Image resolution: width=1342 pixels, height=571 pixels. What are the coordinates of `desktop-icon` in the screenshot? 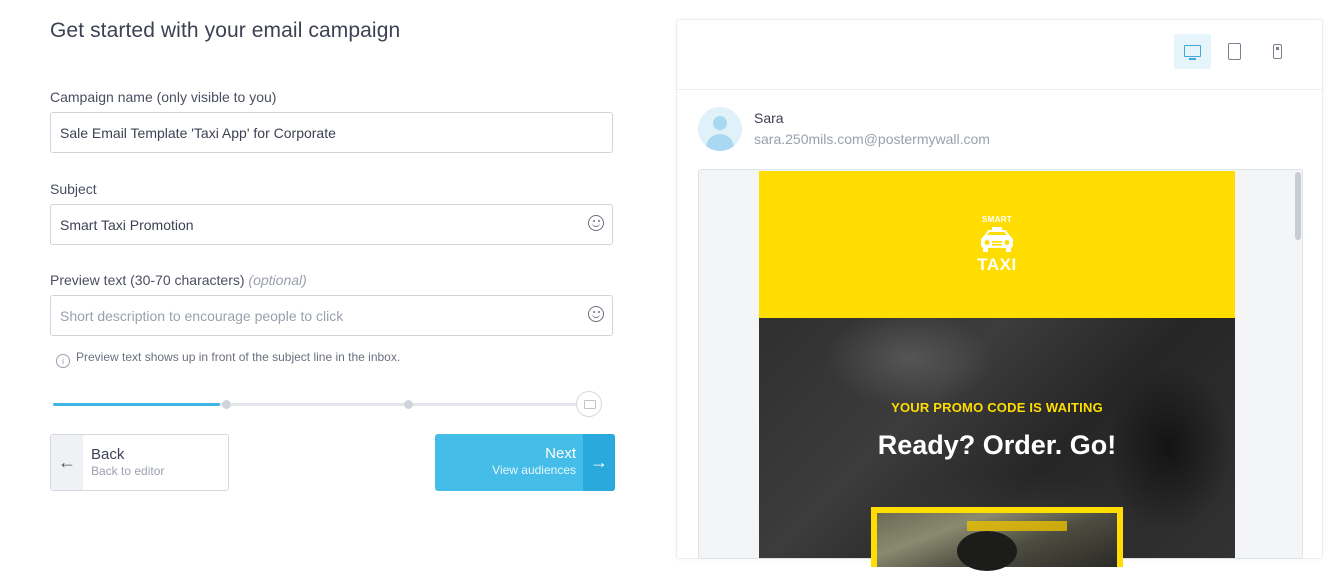 It's located at (1192, 51).